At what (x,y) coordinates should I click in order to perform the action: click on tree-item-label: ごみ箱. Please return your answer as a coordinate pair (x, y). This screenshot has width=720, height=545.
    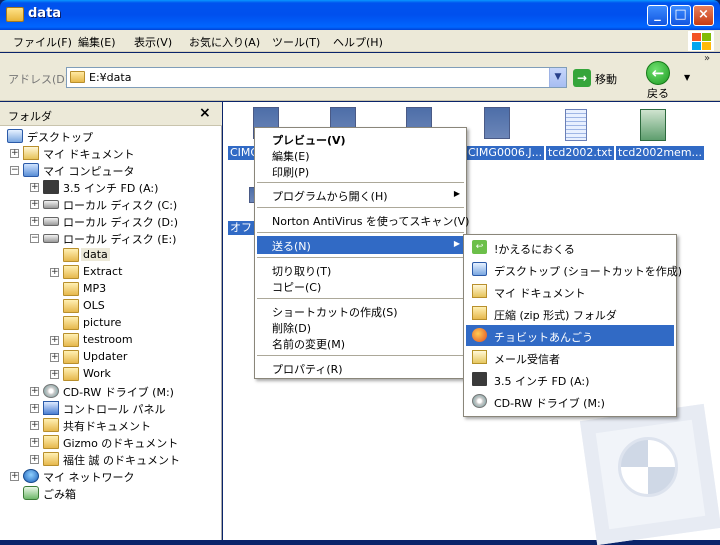
    Looking at the image, I should click on (59, 494).